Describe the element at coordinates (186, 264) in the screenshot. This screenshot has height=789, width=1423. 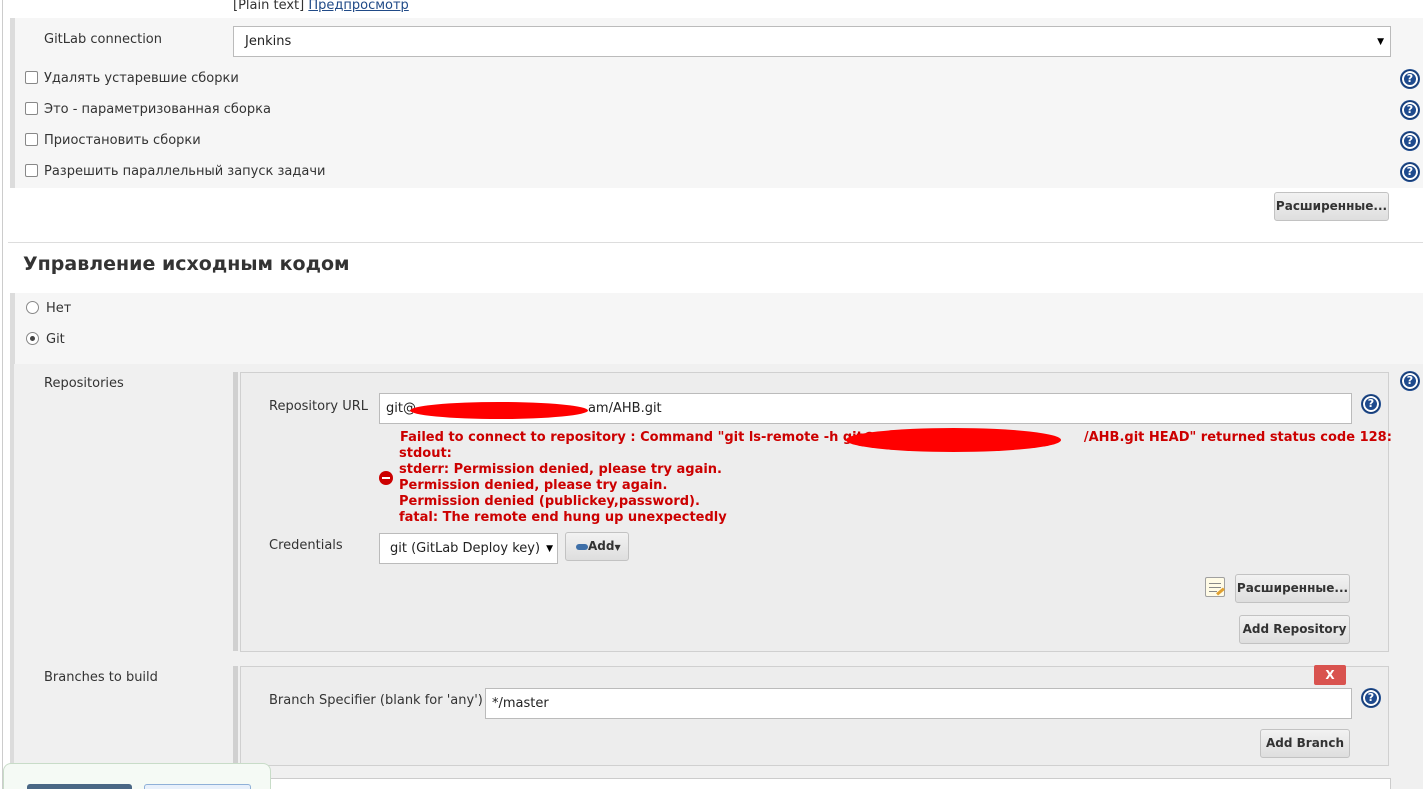
I see `scm-heading: Управление исходным кодом` at that location.